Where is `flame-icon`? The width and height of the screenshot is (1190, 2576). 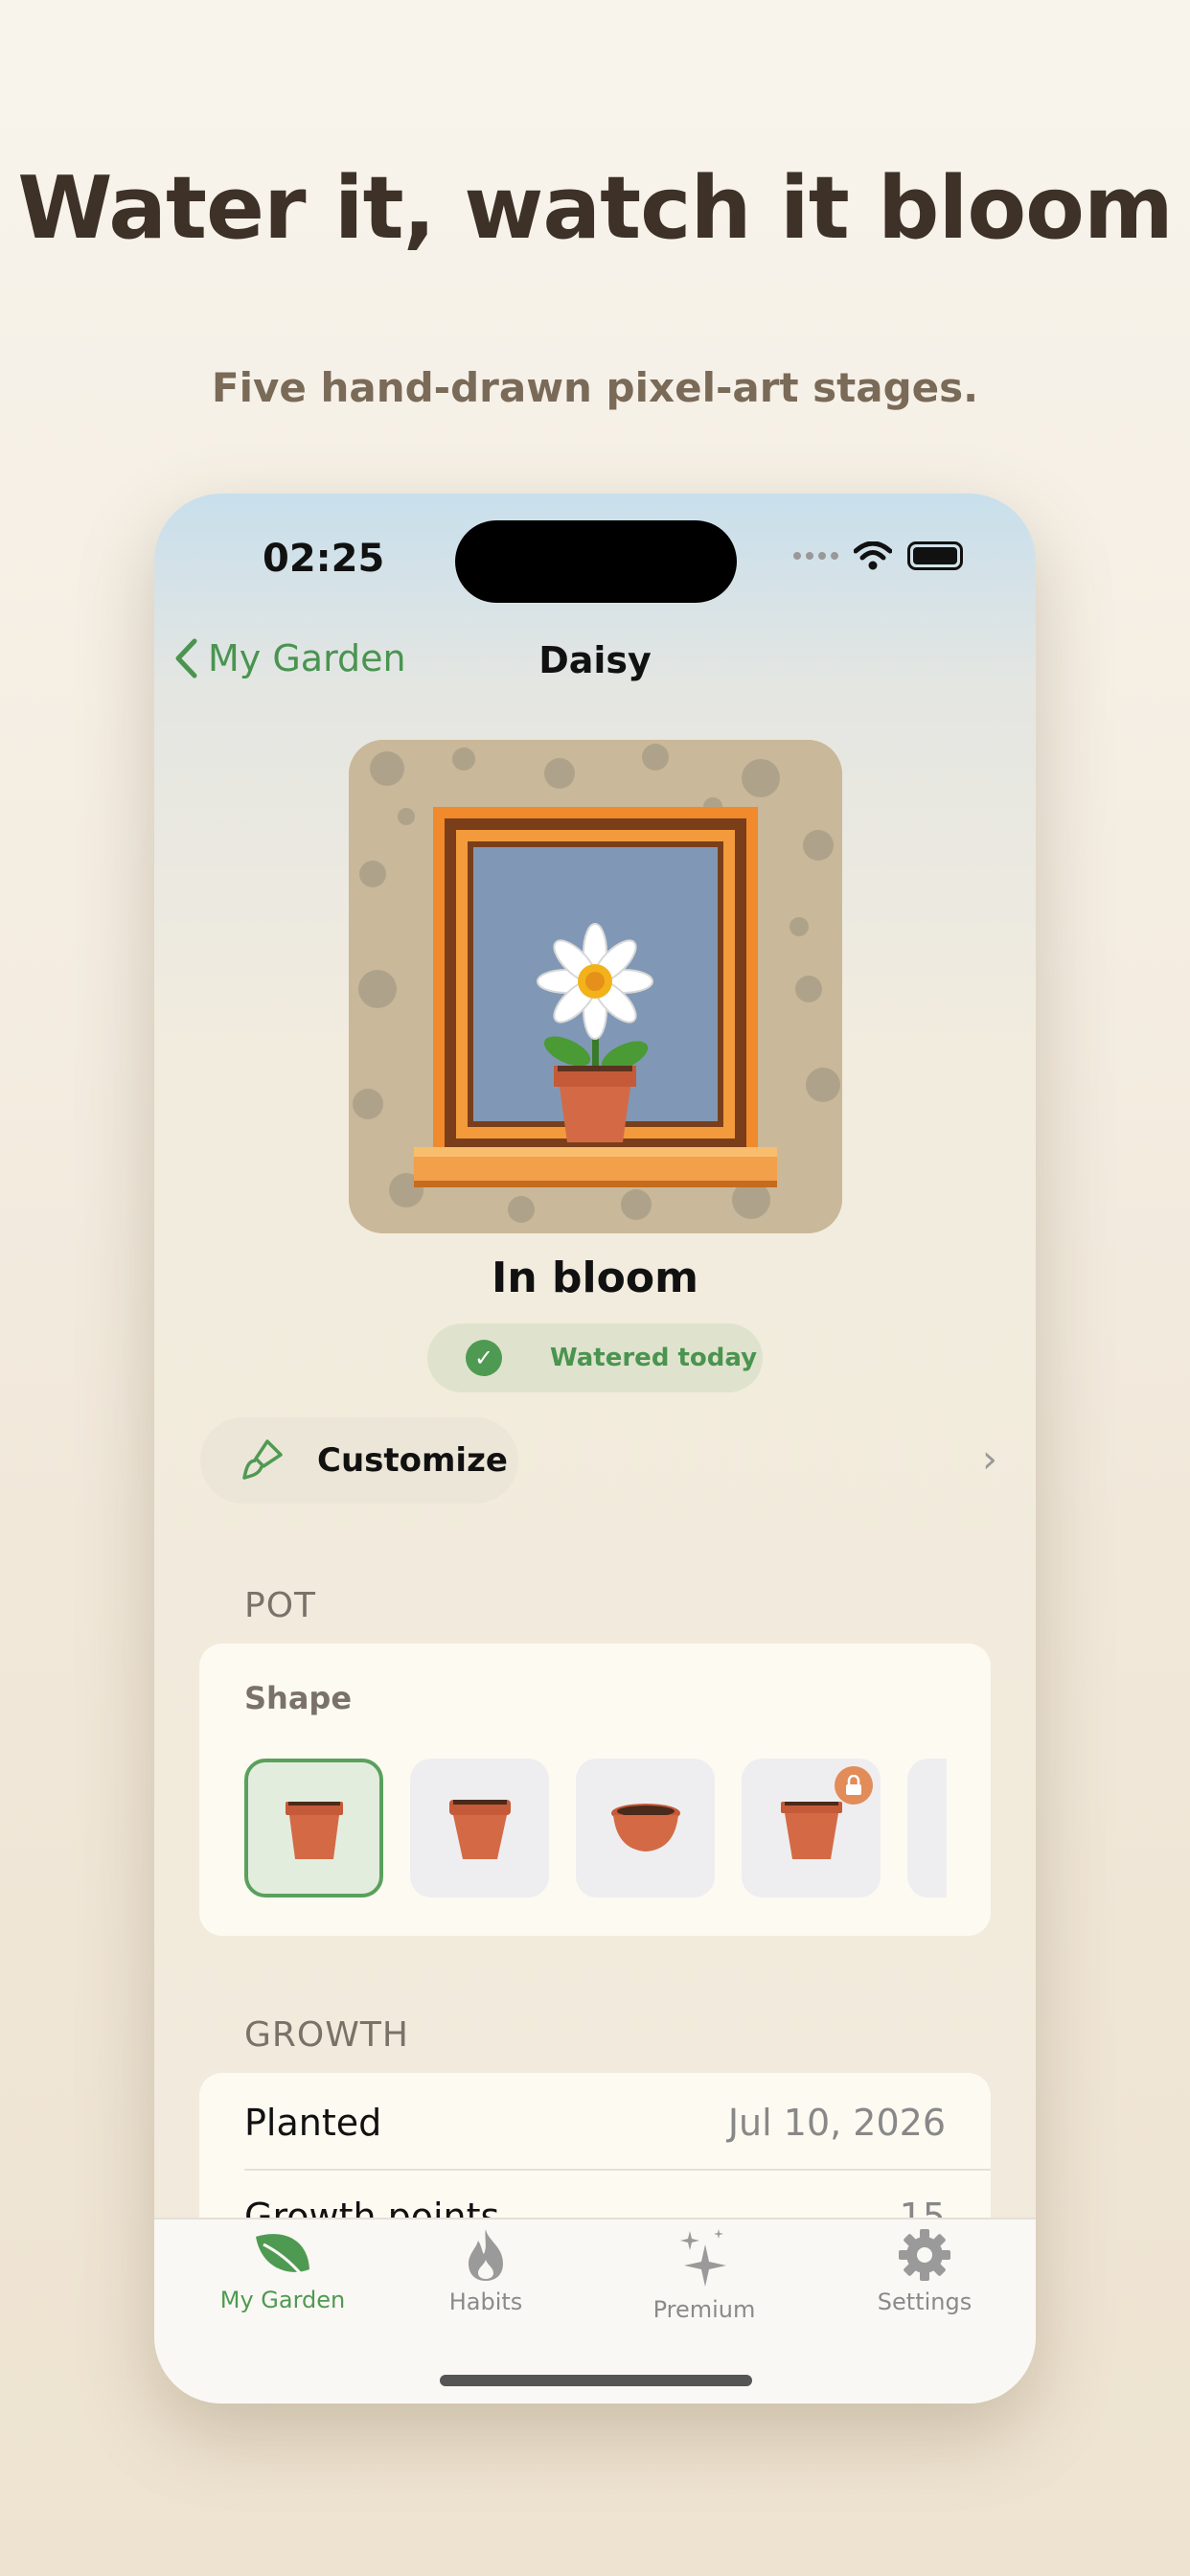 flame-icon is located at coordinates (486, 2255).